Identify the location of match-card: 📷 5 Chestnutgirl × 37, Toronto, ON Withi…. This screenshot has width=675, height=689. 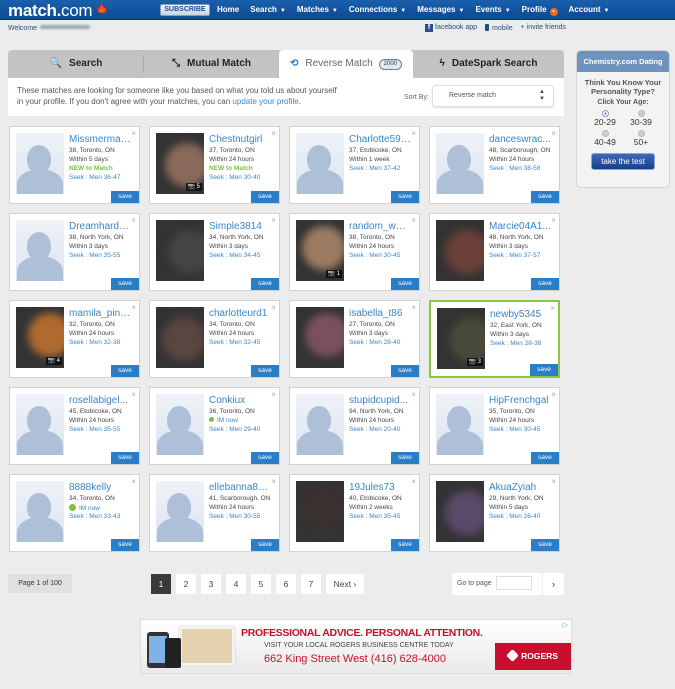
(214, 165).